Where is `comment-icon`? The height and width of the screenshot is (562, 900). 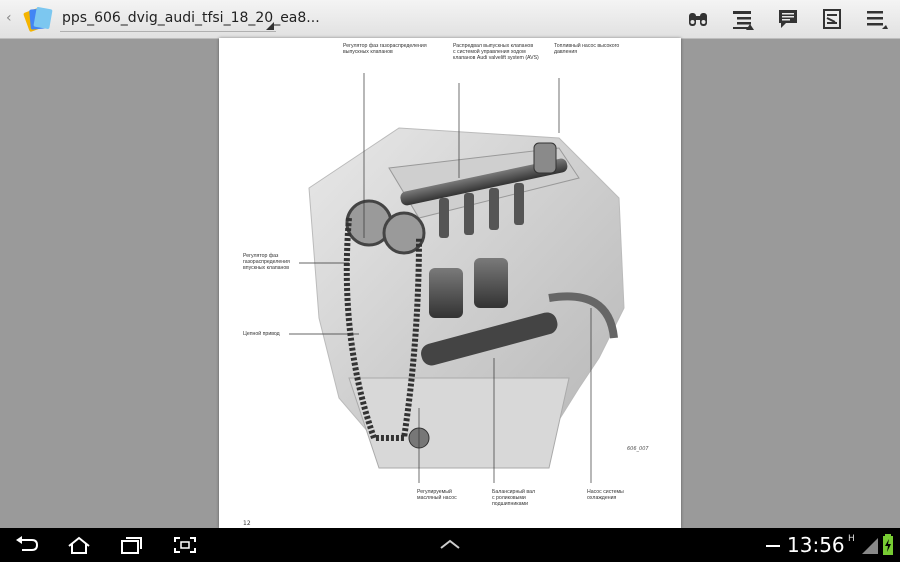
comment-icon is located at coordinates (788, 19).